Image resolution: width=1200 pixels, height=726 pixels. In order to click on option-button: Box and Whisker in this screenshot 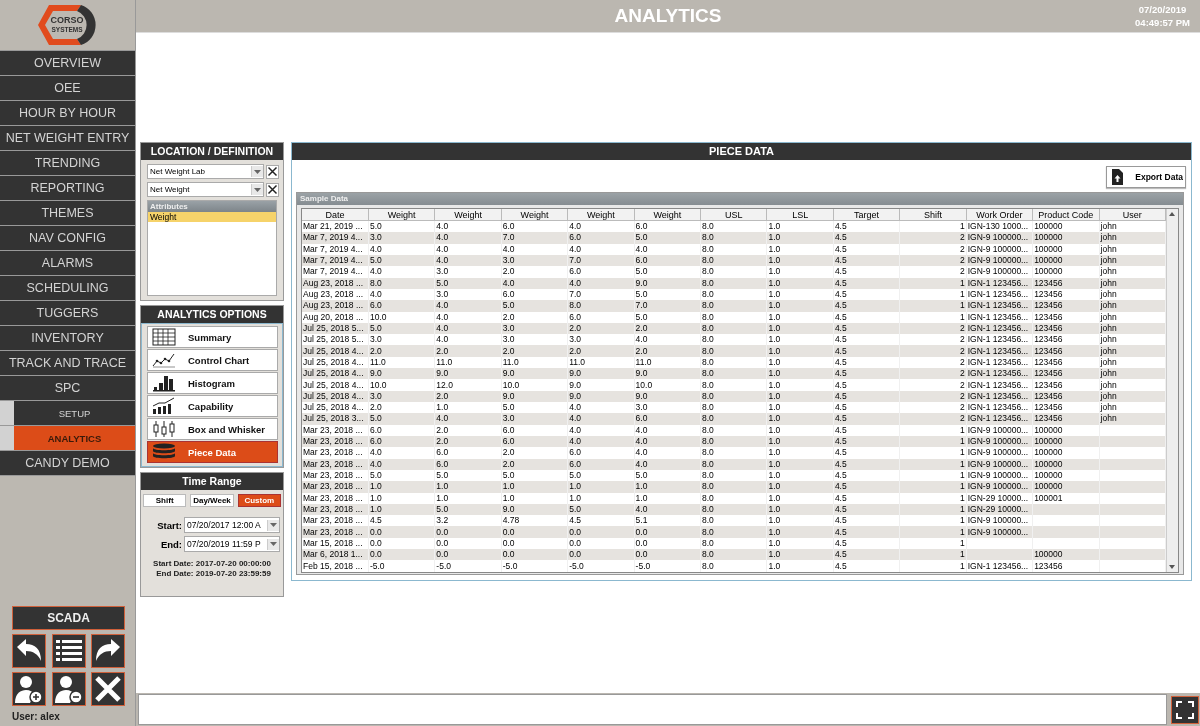, I will do `click(212, 429)`.